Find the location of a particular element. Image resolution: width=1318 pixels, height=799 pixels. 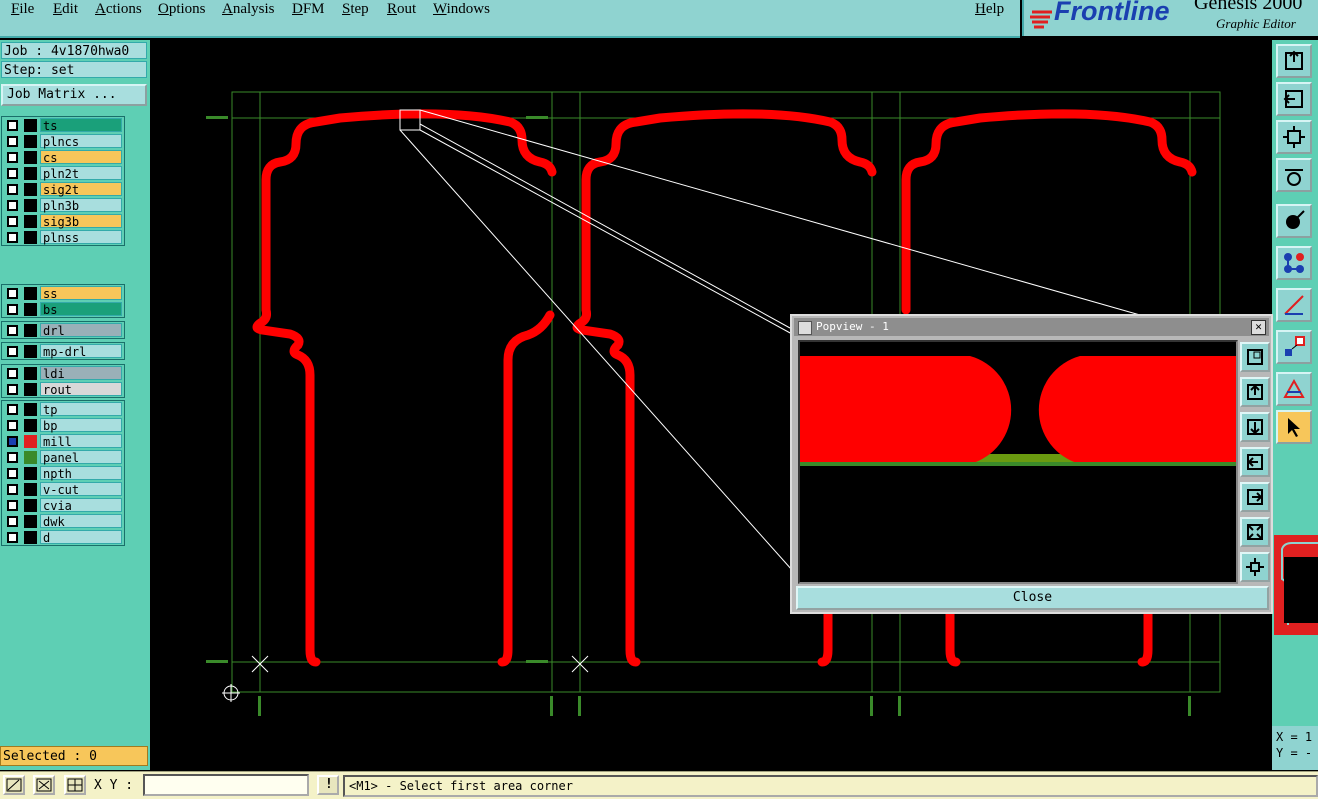

menu-help: Help is located at coordinates (989, 9).